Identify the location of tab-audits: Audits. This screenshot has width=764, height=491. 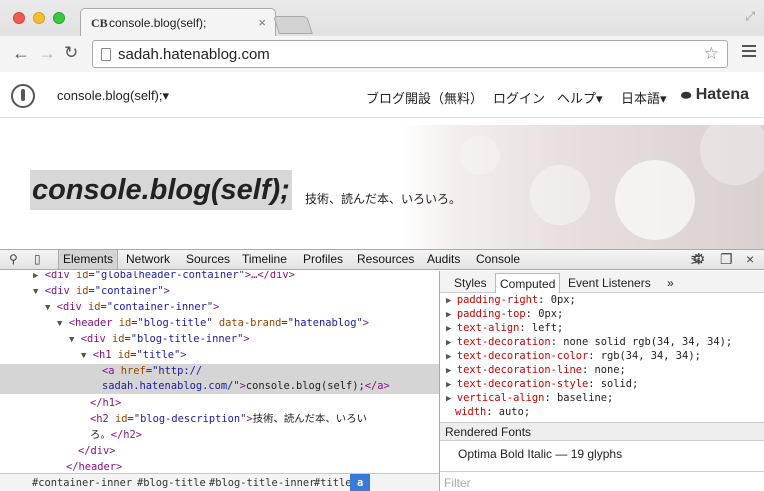
(443, 259).